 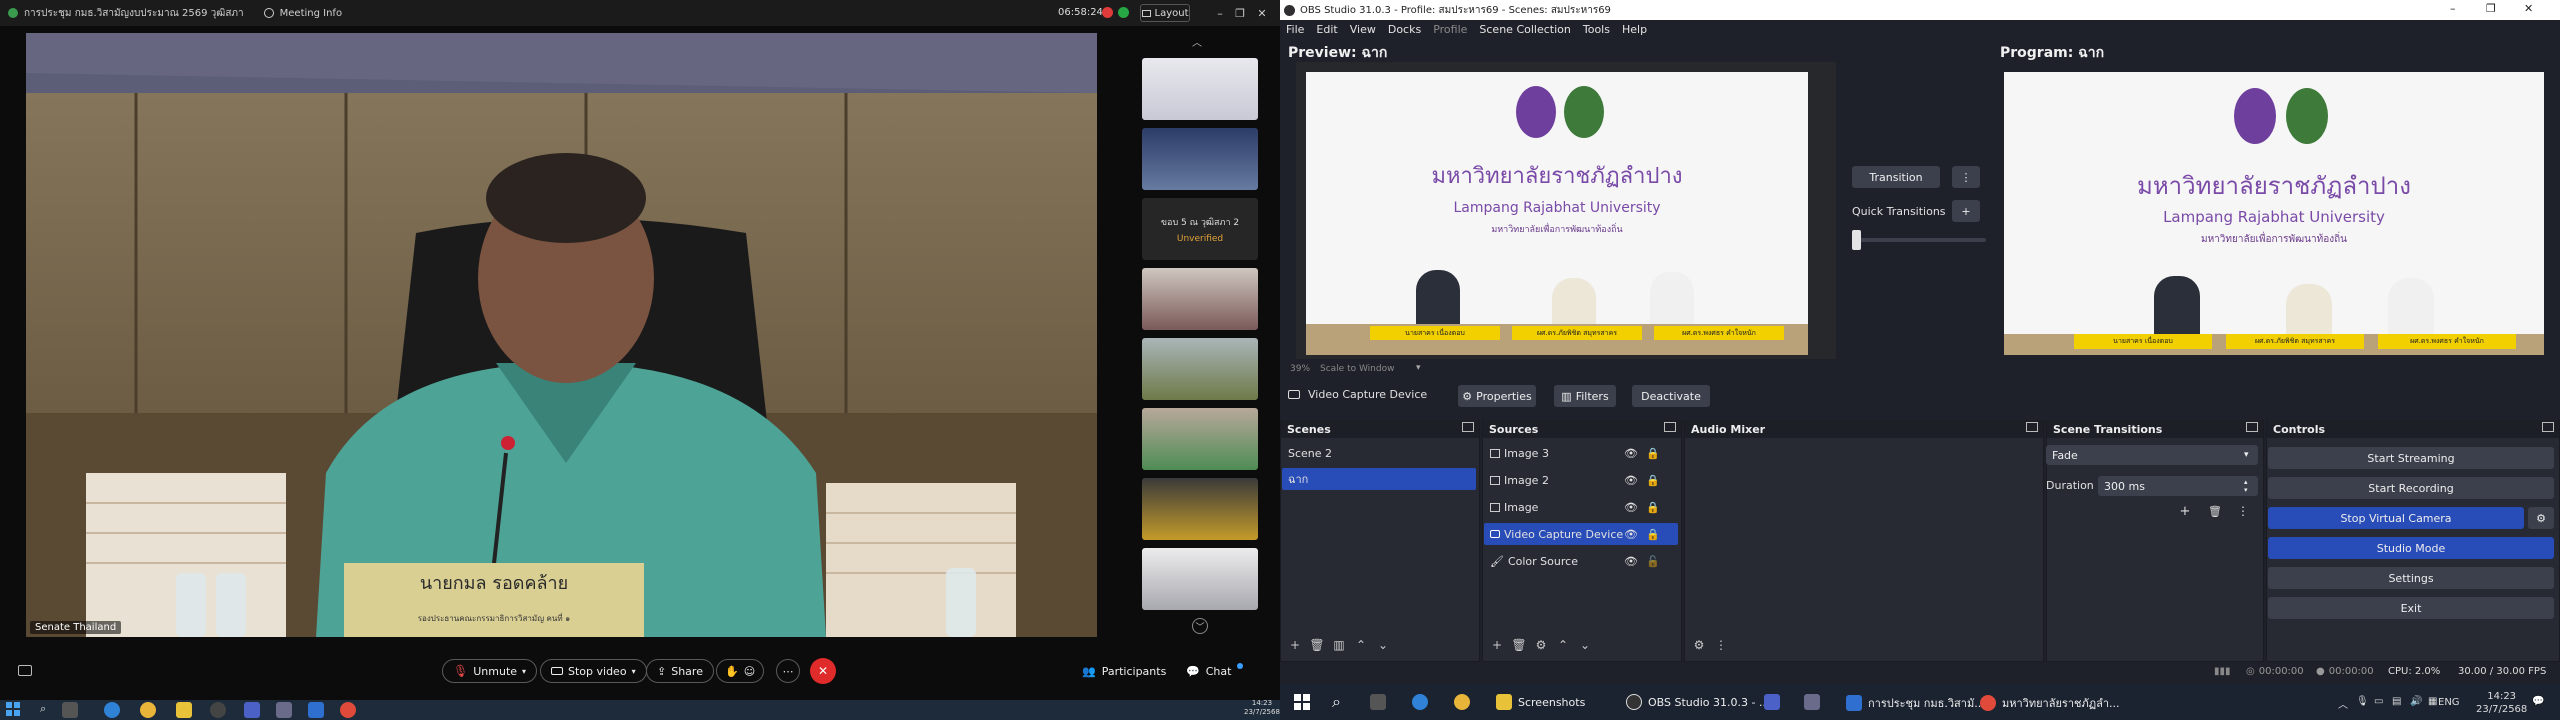 I want to click on filters-button: ▥ Filters, so click(x=1585, y=396).